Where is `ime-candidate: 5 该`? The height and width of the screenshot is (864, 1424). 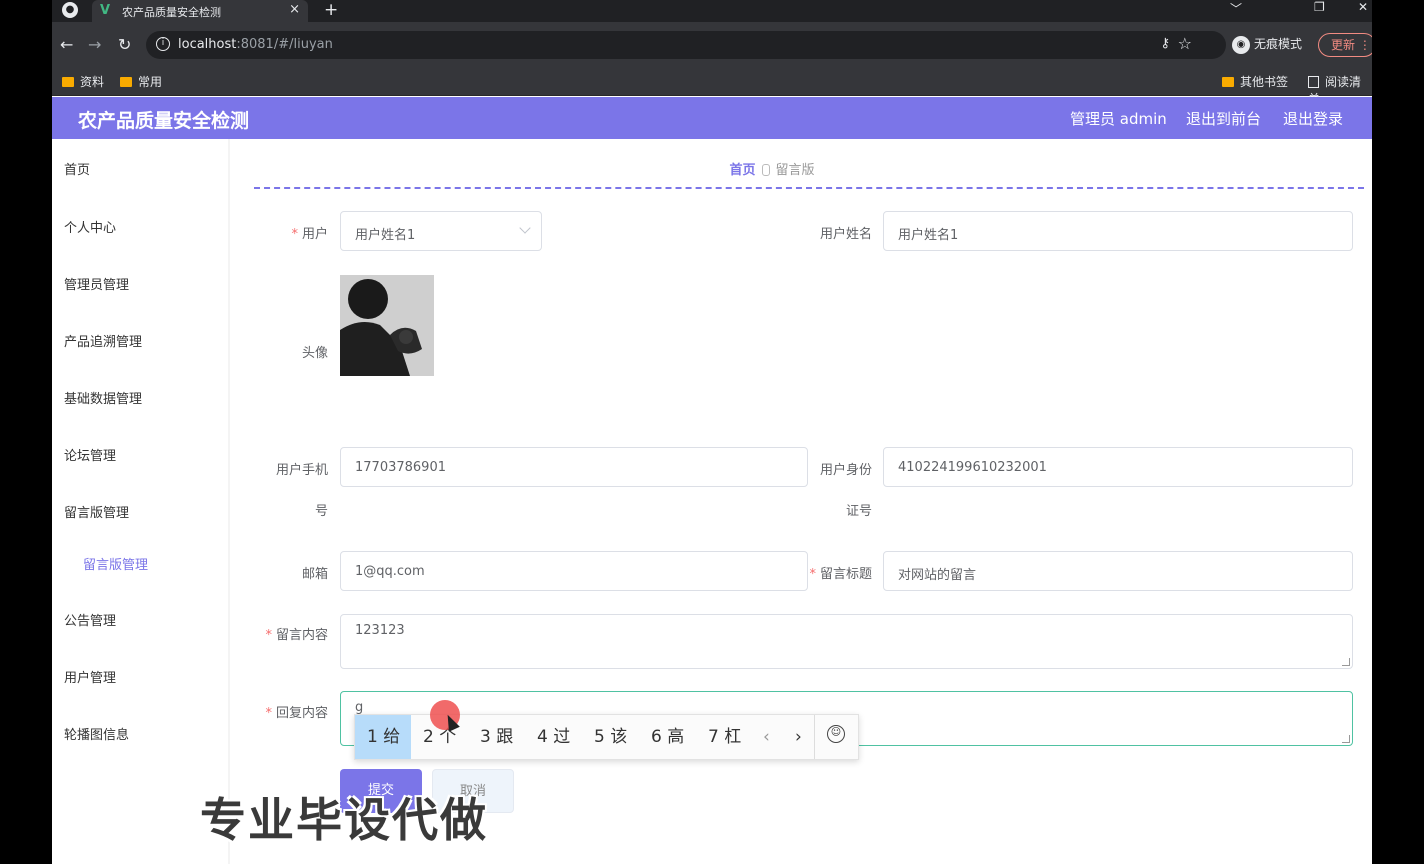
ime-candidate: 5 该 is located at coordinates (610, 737).